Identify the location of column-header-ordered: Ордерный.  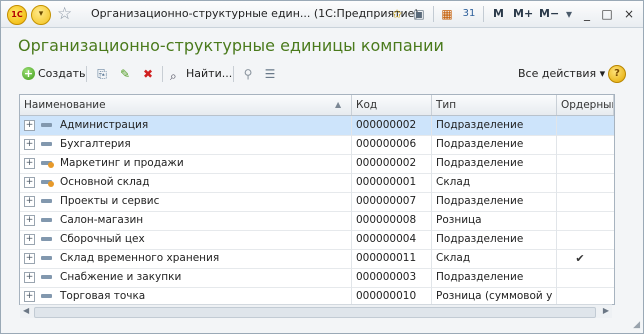
(585, 105).